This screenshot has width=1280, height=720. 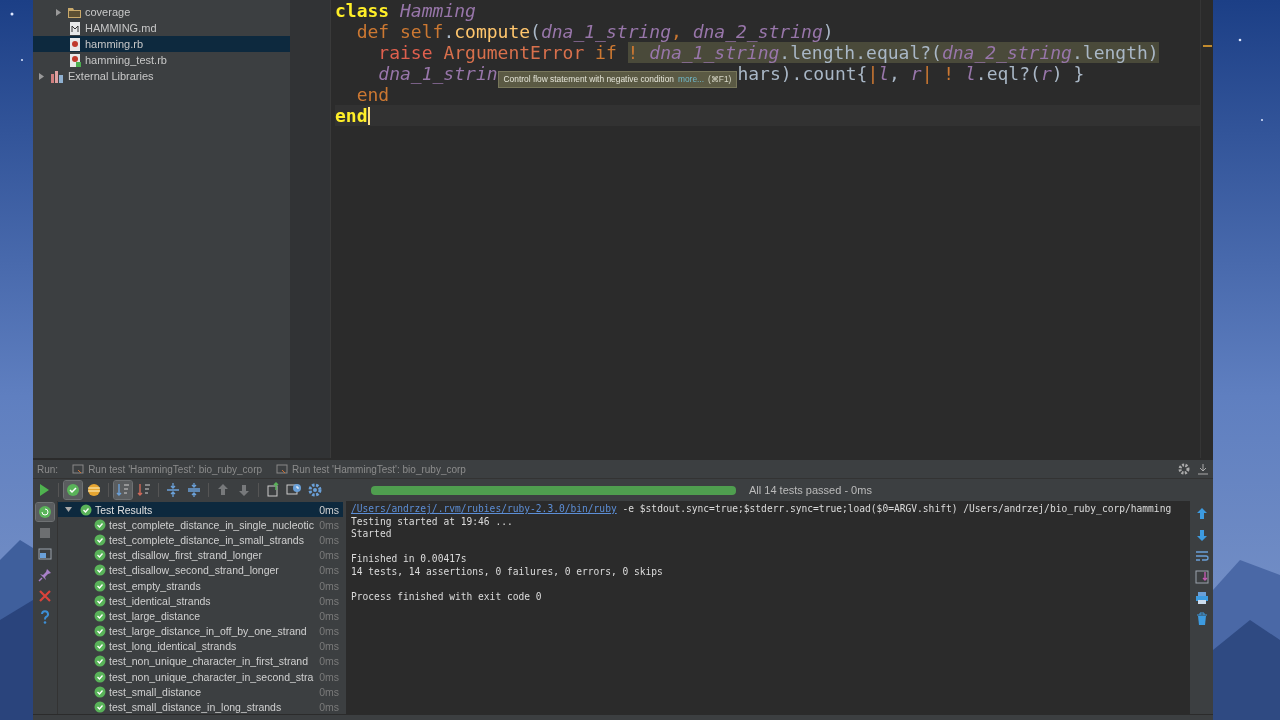 I want to click on test-item: test_small_distance_in_long_strands 0ms, so click(x=200, y=707).